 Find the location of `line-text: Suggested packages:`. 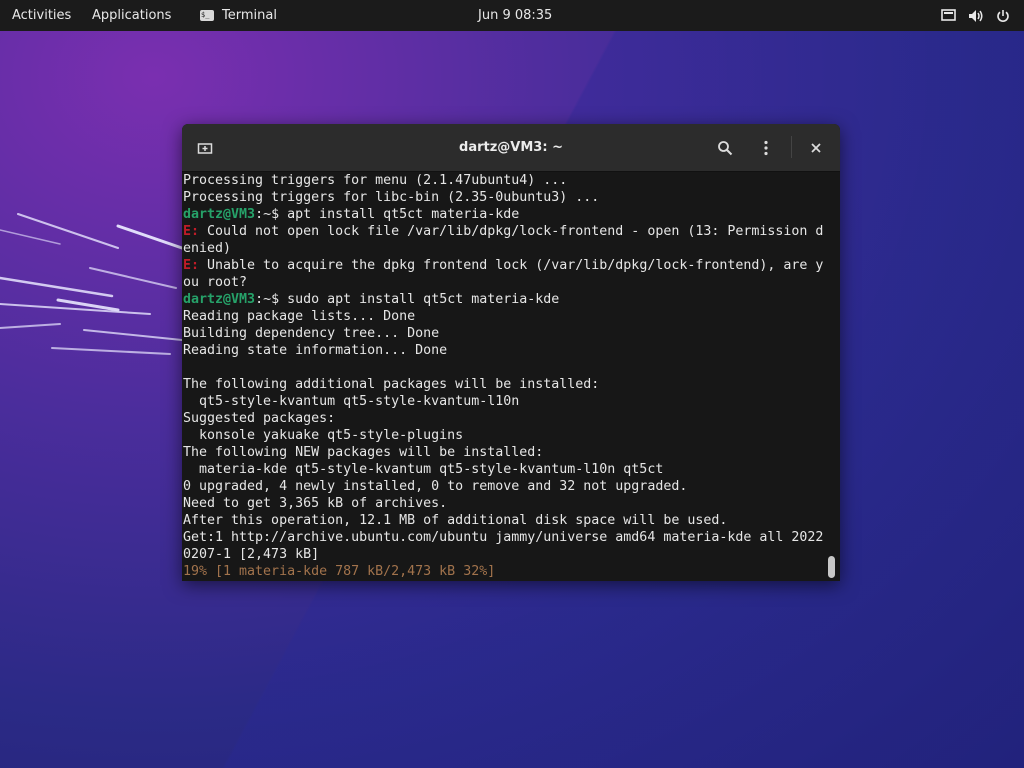

line-text: Suggested packages: is located at coordinates (259, 418).